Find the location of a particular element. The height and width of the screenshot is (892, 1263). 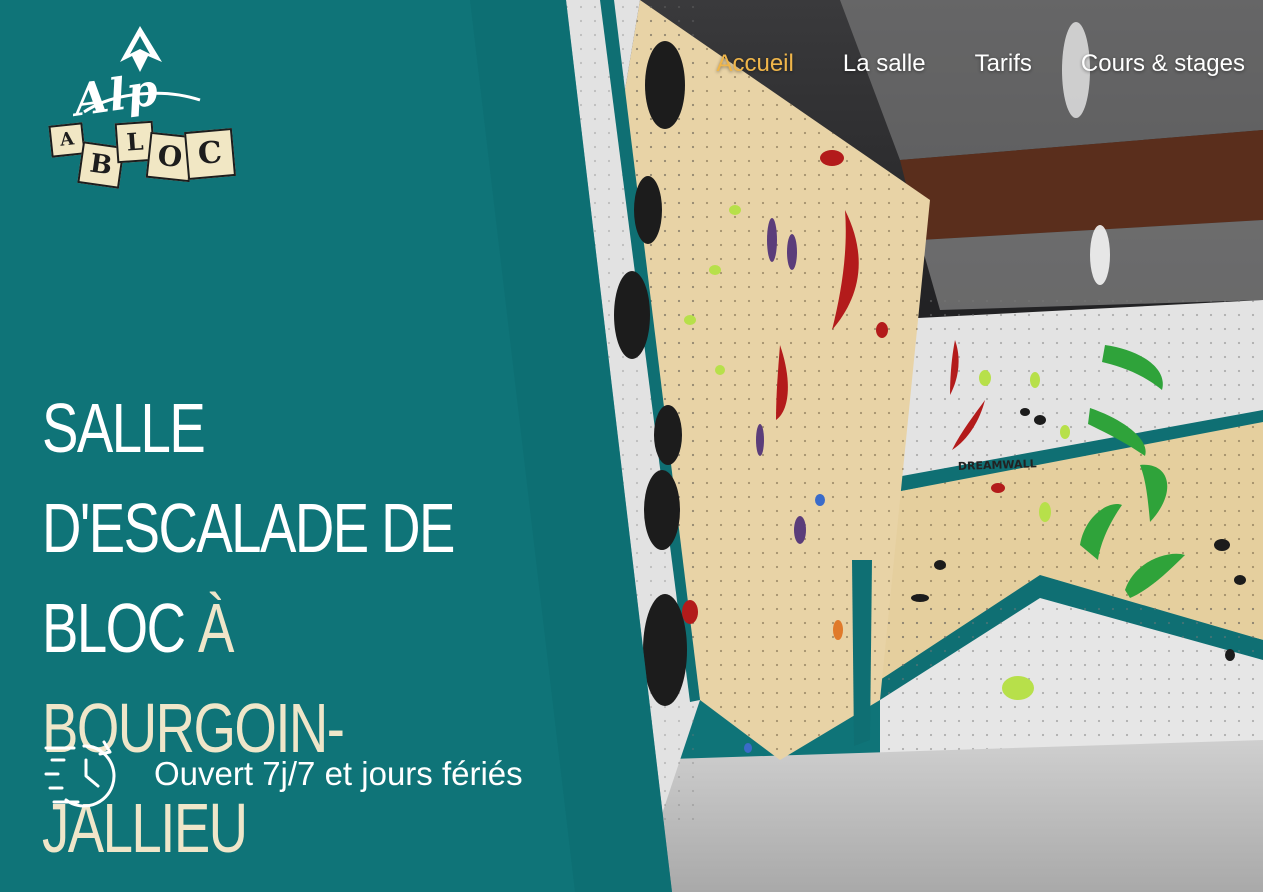

clock-fast-icon is located at coordinates (80, 774).